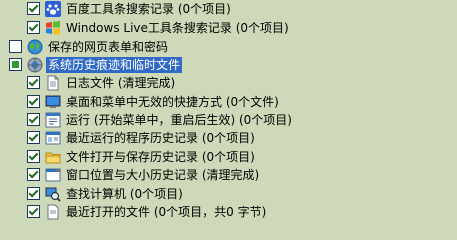  What do you see at coordinates (228, 64) in the screenshot?
I see `tree-item-system-history: 系统历史痕迹和临时文件` at bounding box center [228, 64].